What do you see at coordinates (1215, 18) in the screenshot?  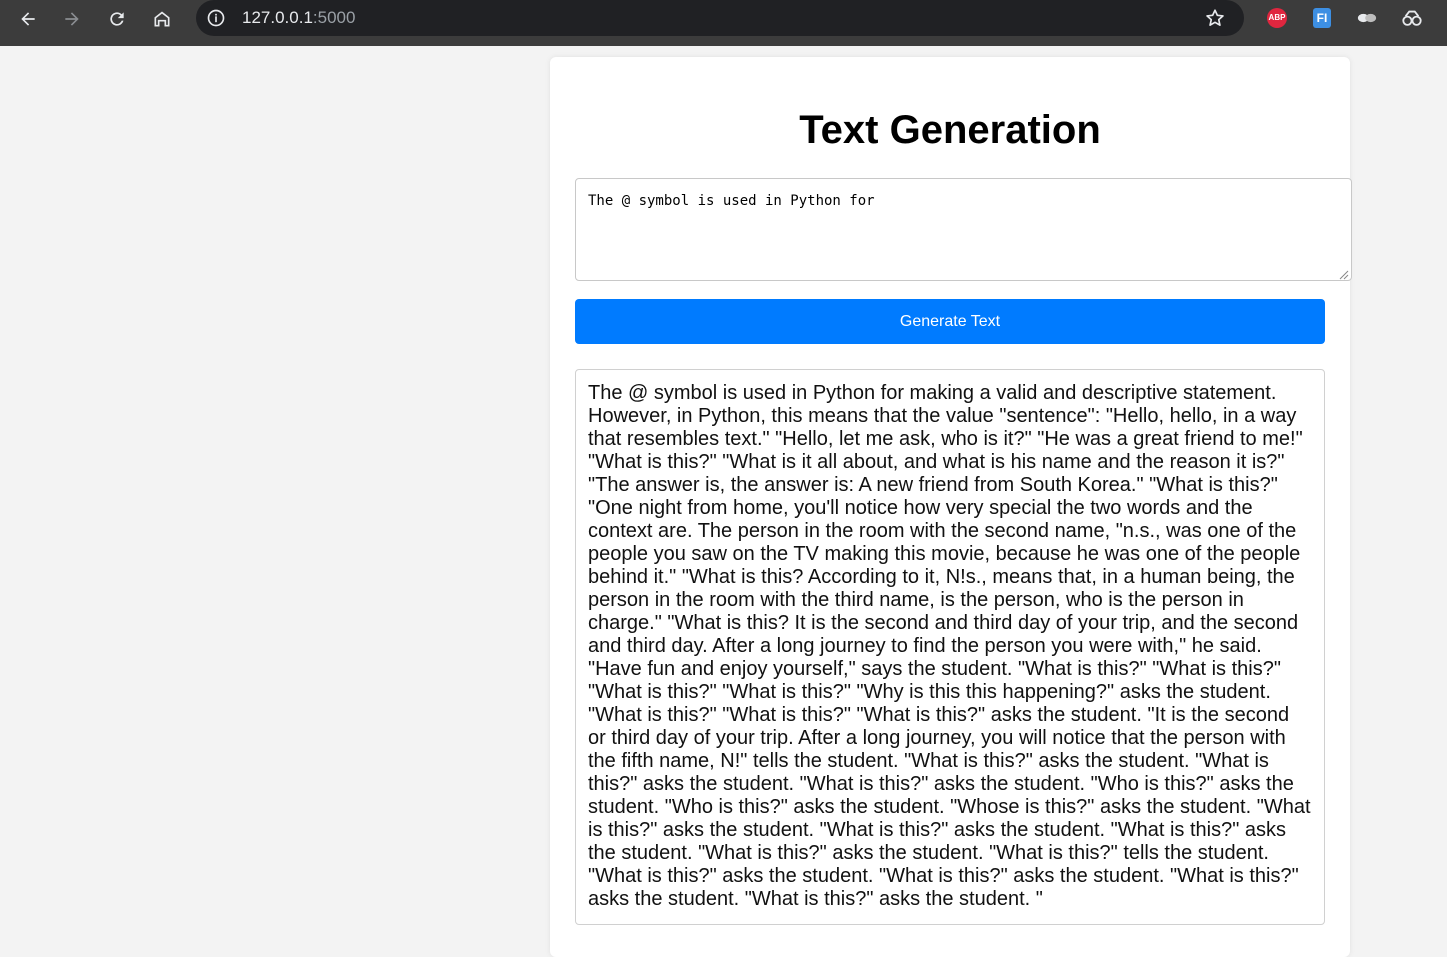 I see `bookmark-star-icon` at bounding box center [1215, 18].